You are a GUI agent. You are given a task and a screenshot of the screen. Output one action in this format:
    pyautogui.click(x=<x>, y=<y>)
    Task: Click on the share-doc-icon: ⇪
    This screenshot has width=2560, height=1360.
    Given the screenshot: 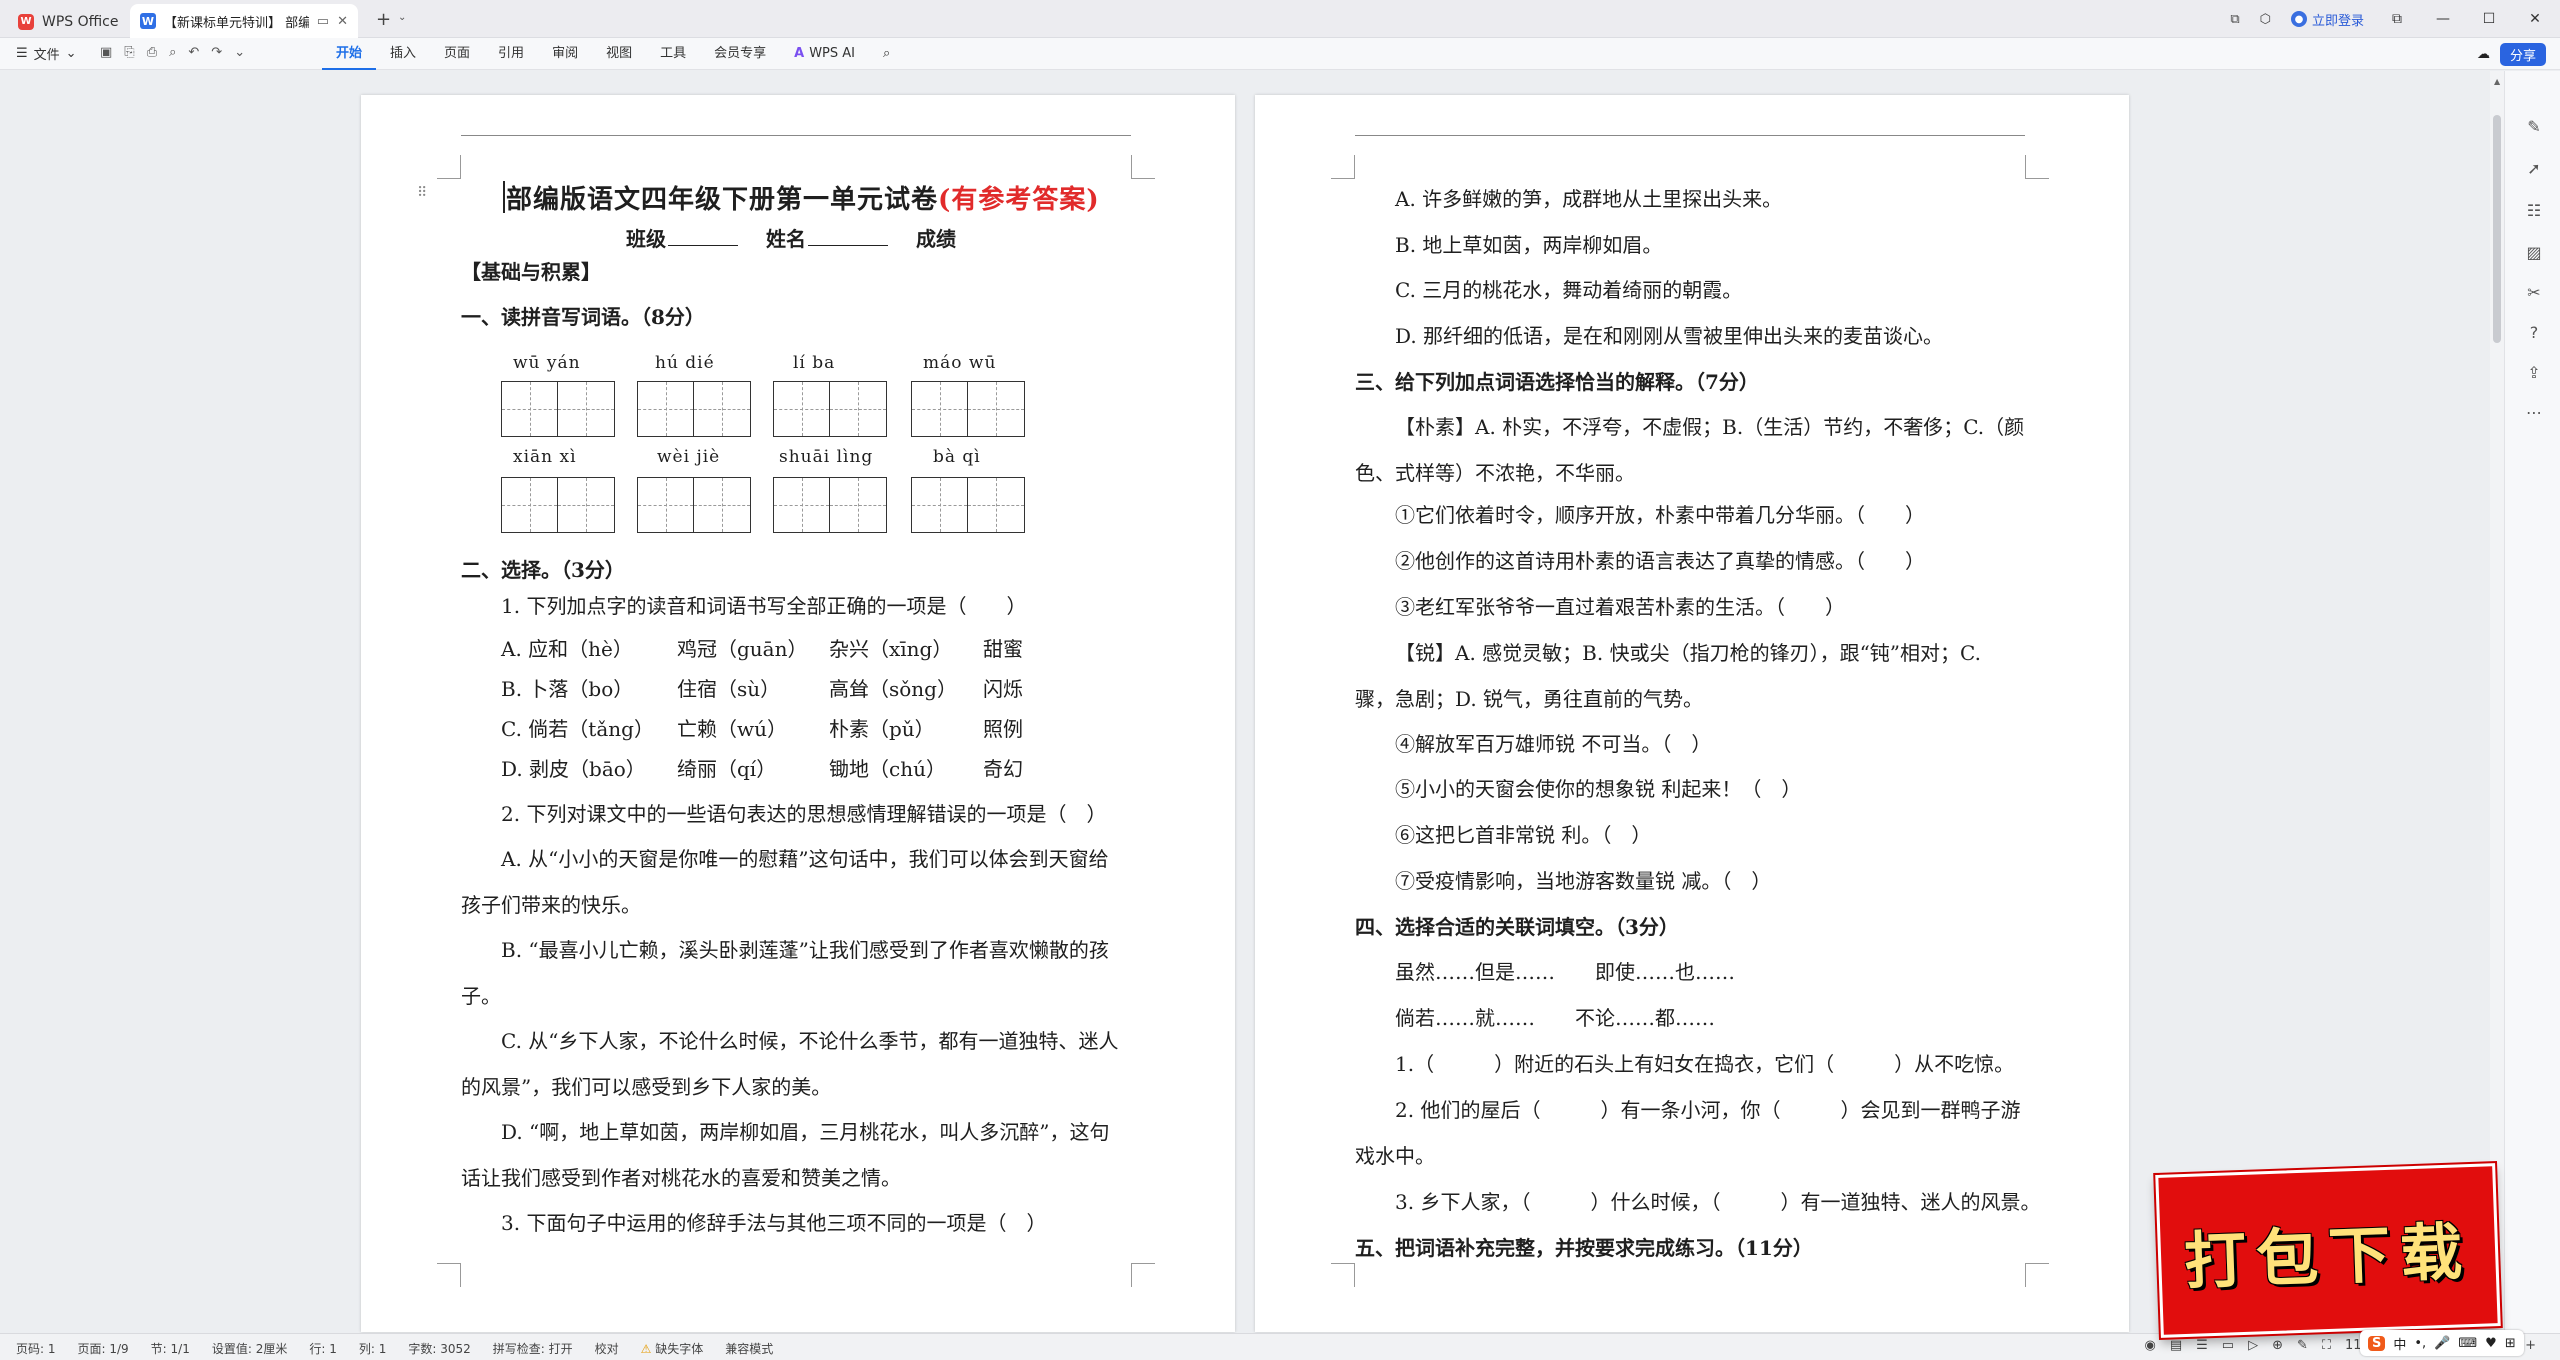 What is the action you would take?
    pyautogui.click(x=2534, y=373)
    